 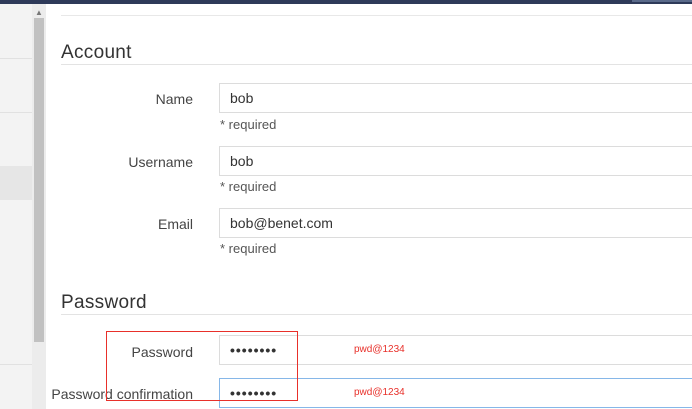 What do you see at coordinates (160, 162) in the screenshot?
I see `username-label: Username` at bounding box center [160, 162].